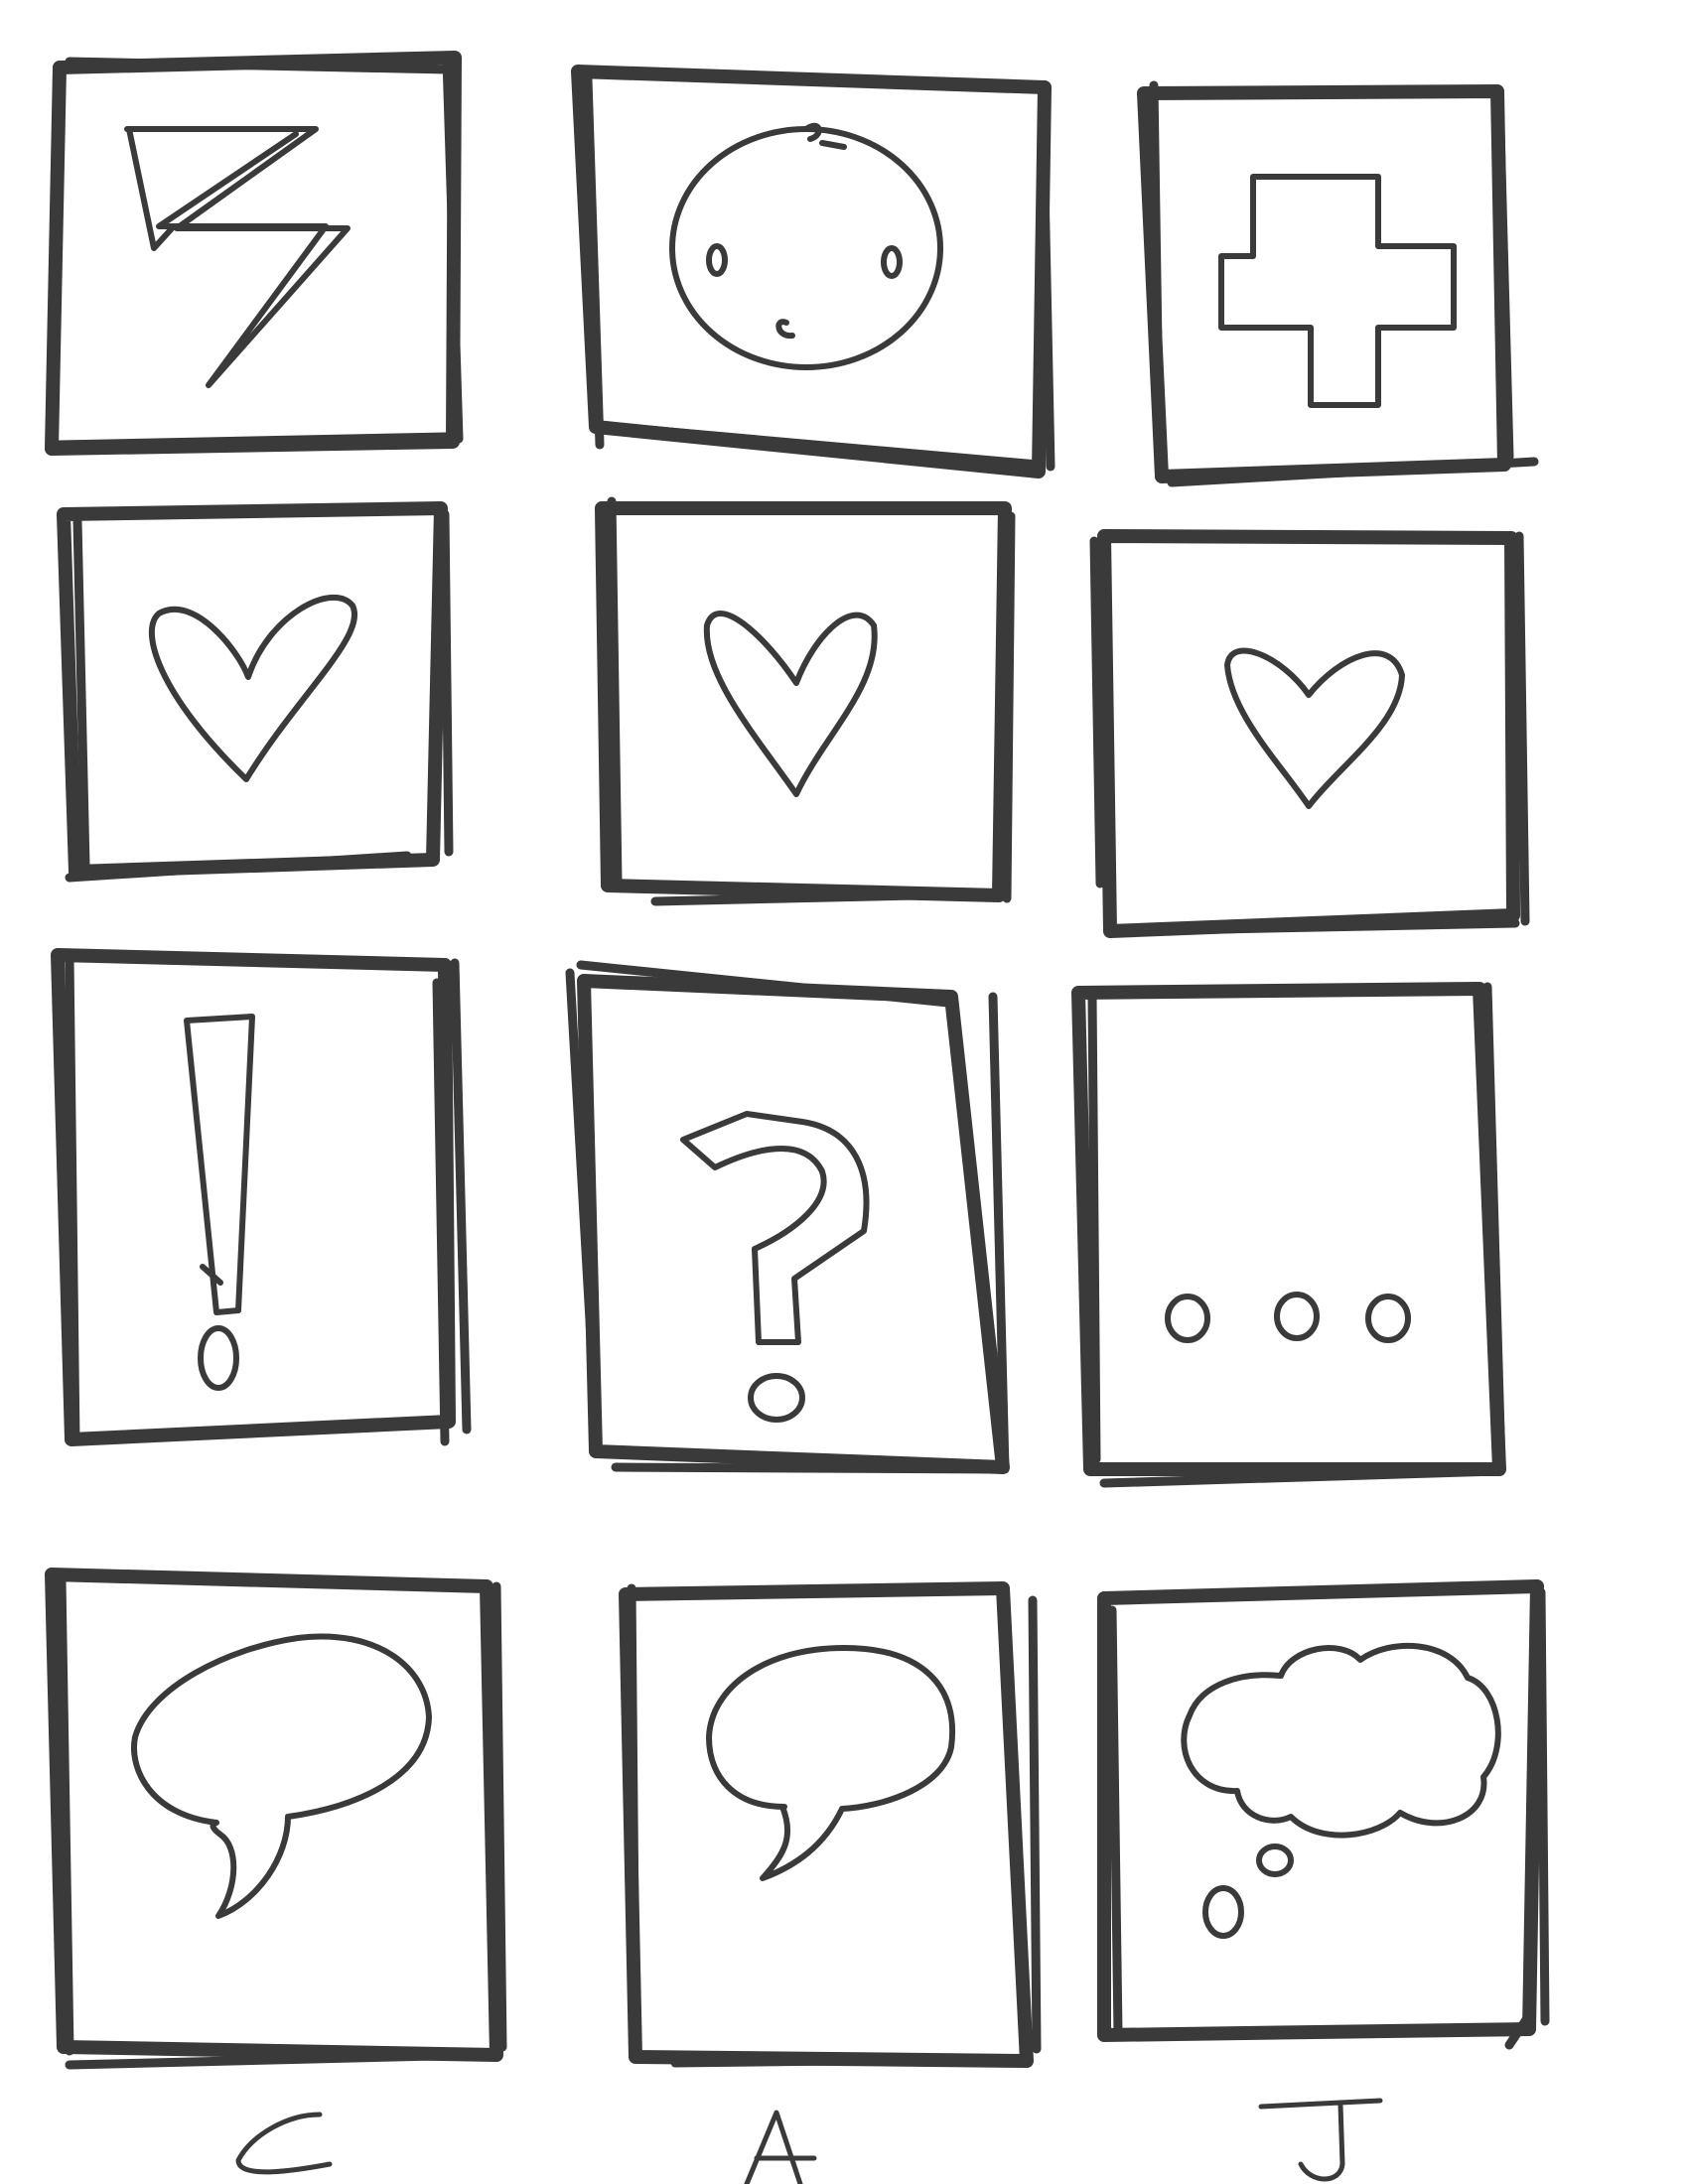  What do you see at coordinates (806, 246) in the screenshot?
I see `baby-face-icon` at bounding box center [806, 246].